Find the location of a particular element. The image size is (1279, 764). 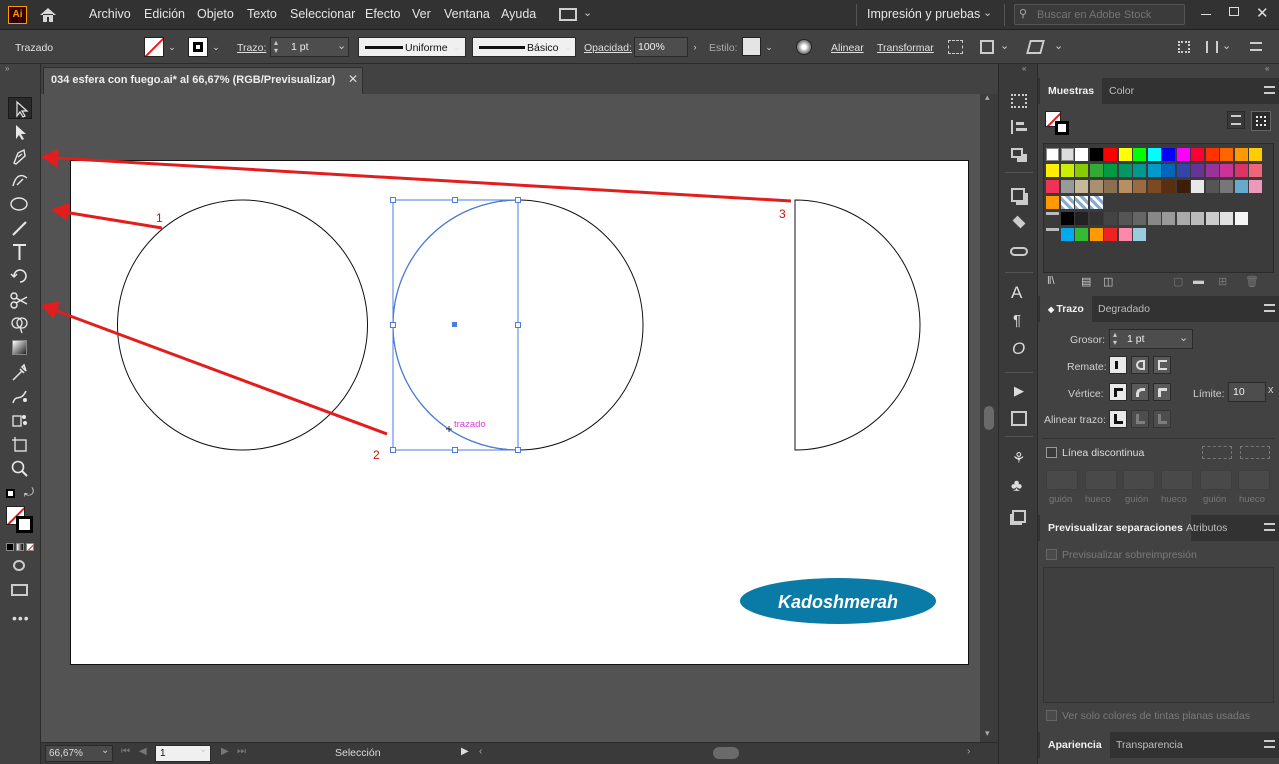

align-link: Alinear is located at coordinates (847, 48).